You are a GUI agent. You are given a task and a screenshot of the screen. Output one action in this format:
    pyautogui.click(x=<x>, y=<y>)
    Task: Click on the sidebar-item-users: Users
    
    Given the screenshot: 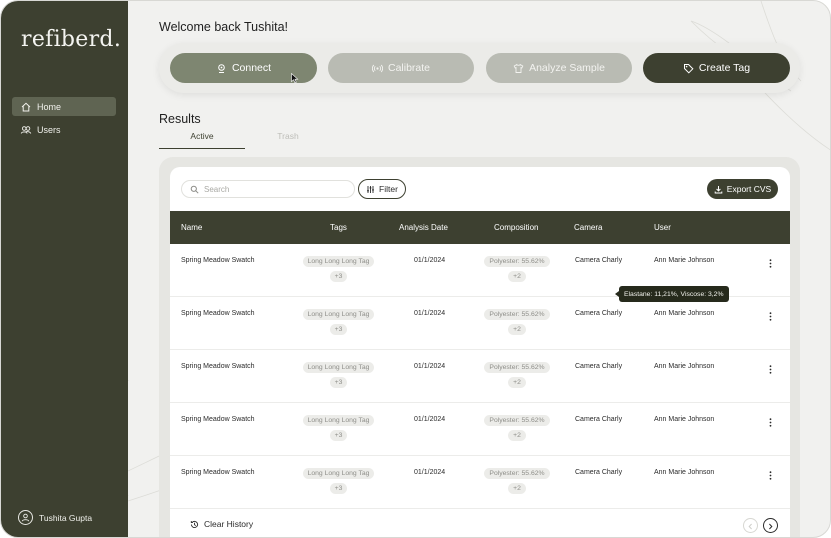 What is the action you would take?
    pyautogui.click(x=64, y=129)
    